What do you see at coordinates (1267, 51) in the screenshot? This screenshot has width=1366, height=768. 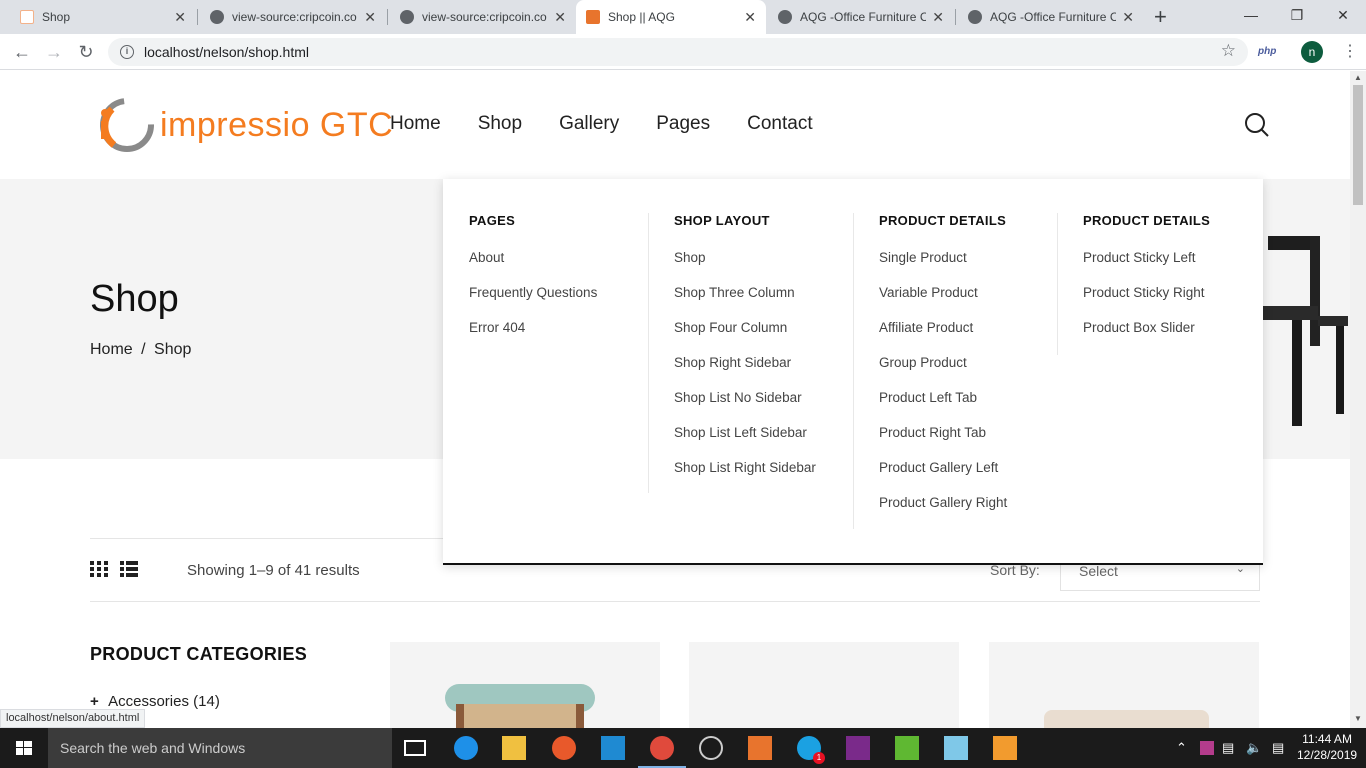 I see `php-extension-icon: php` at bounding box center [1267, 51].